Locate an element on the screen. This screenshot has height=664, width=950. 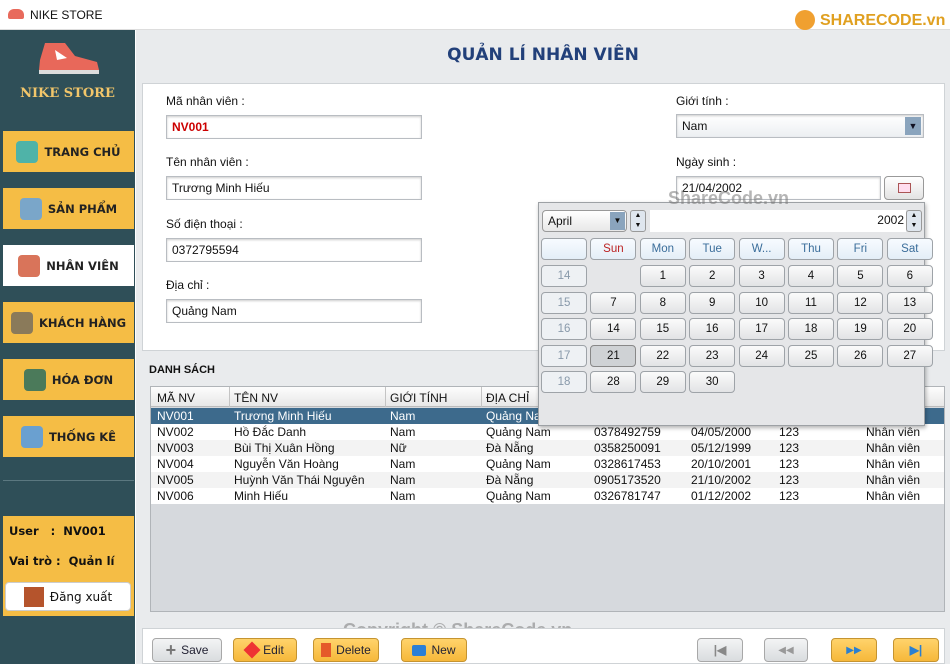
logout-button: Đăng xuất is located at coordinates (68, 596).